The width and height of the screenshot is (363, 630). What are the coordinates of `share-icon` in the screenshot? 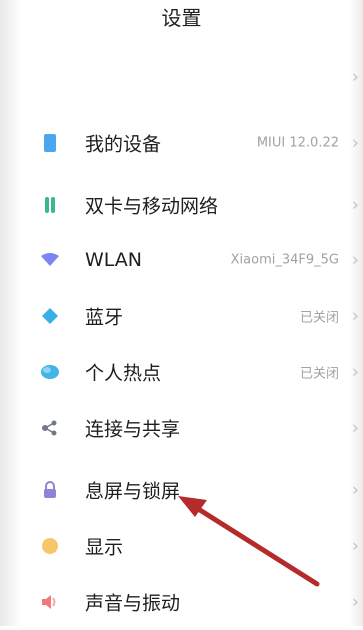 It's located at (50, 428).